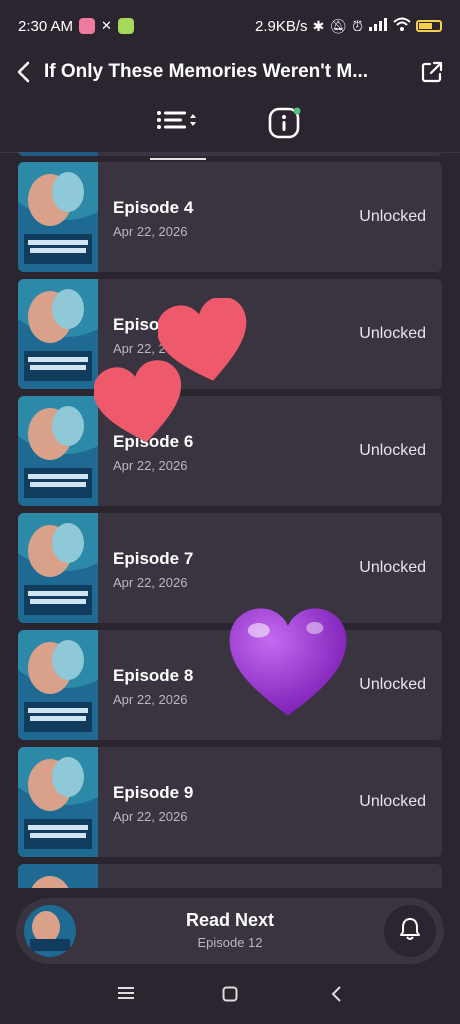 The width and height of the screenshot is (460, 1024). What do you see at coordinates (46, 26) in the screenshot?
I see `status-time: 2:30 AM` at bounding box center [46, 26].